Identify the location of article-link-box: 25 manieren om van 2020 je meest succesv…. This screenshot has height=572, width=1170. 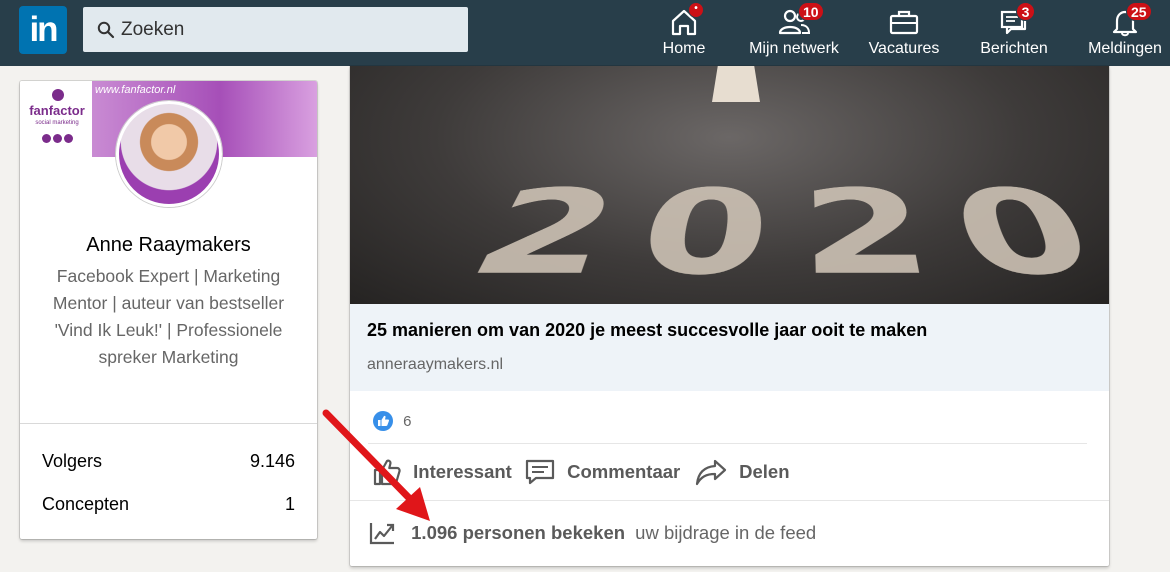
(729, 347).